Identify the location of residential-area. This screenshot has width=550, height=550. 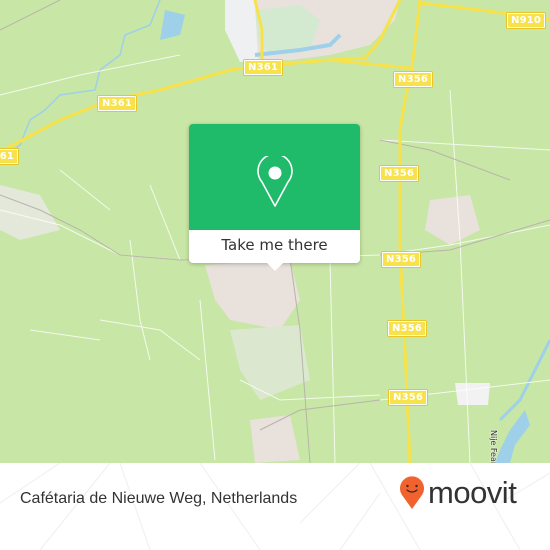
(270, 362).